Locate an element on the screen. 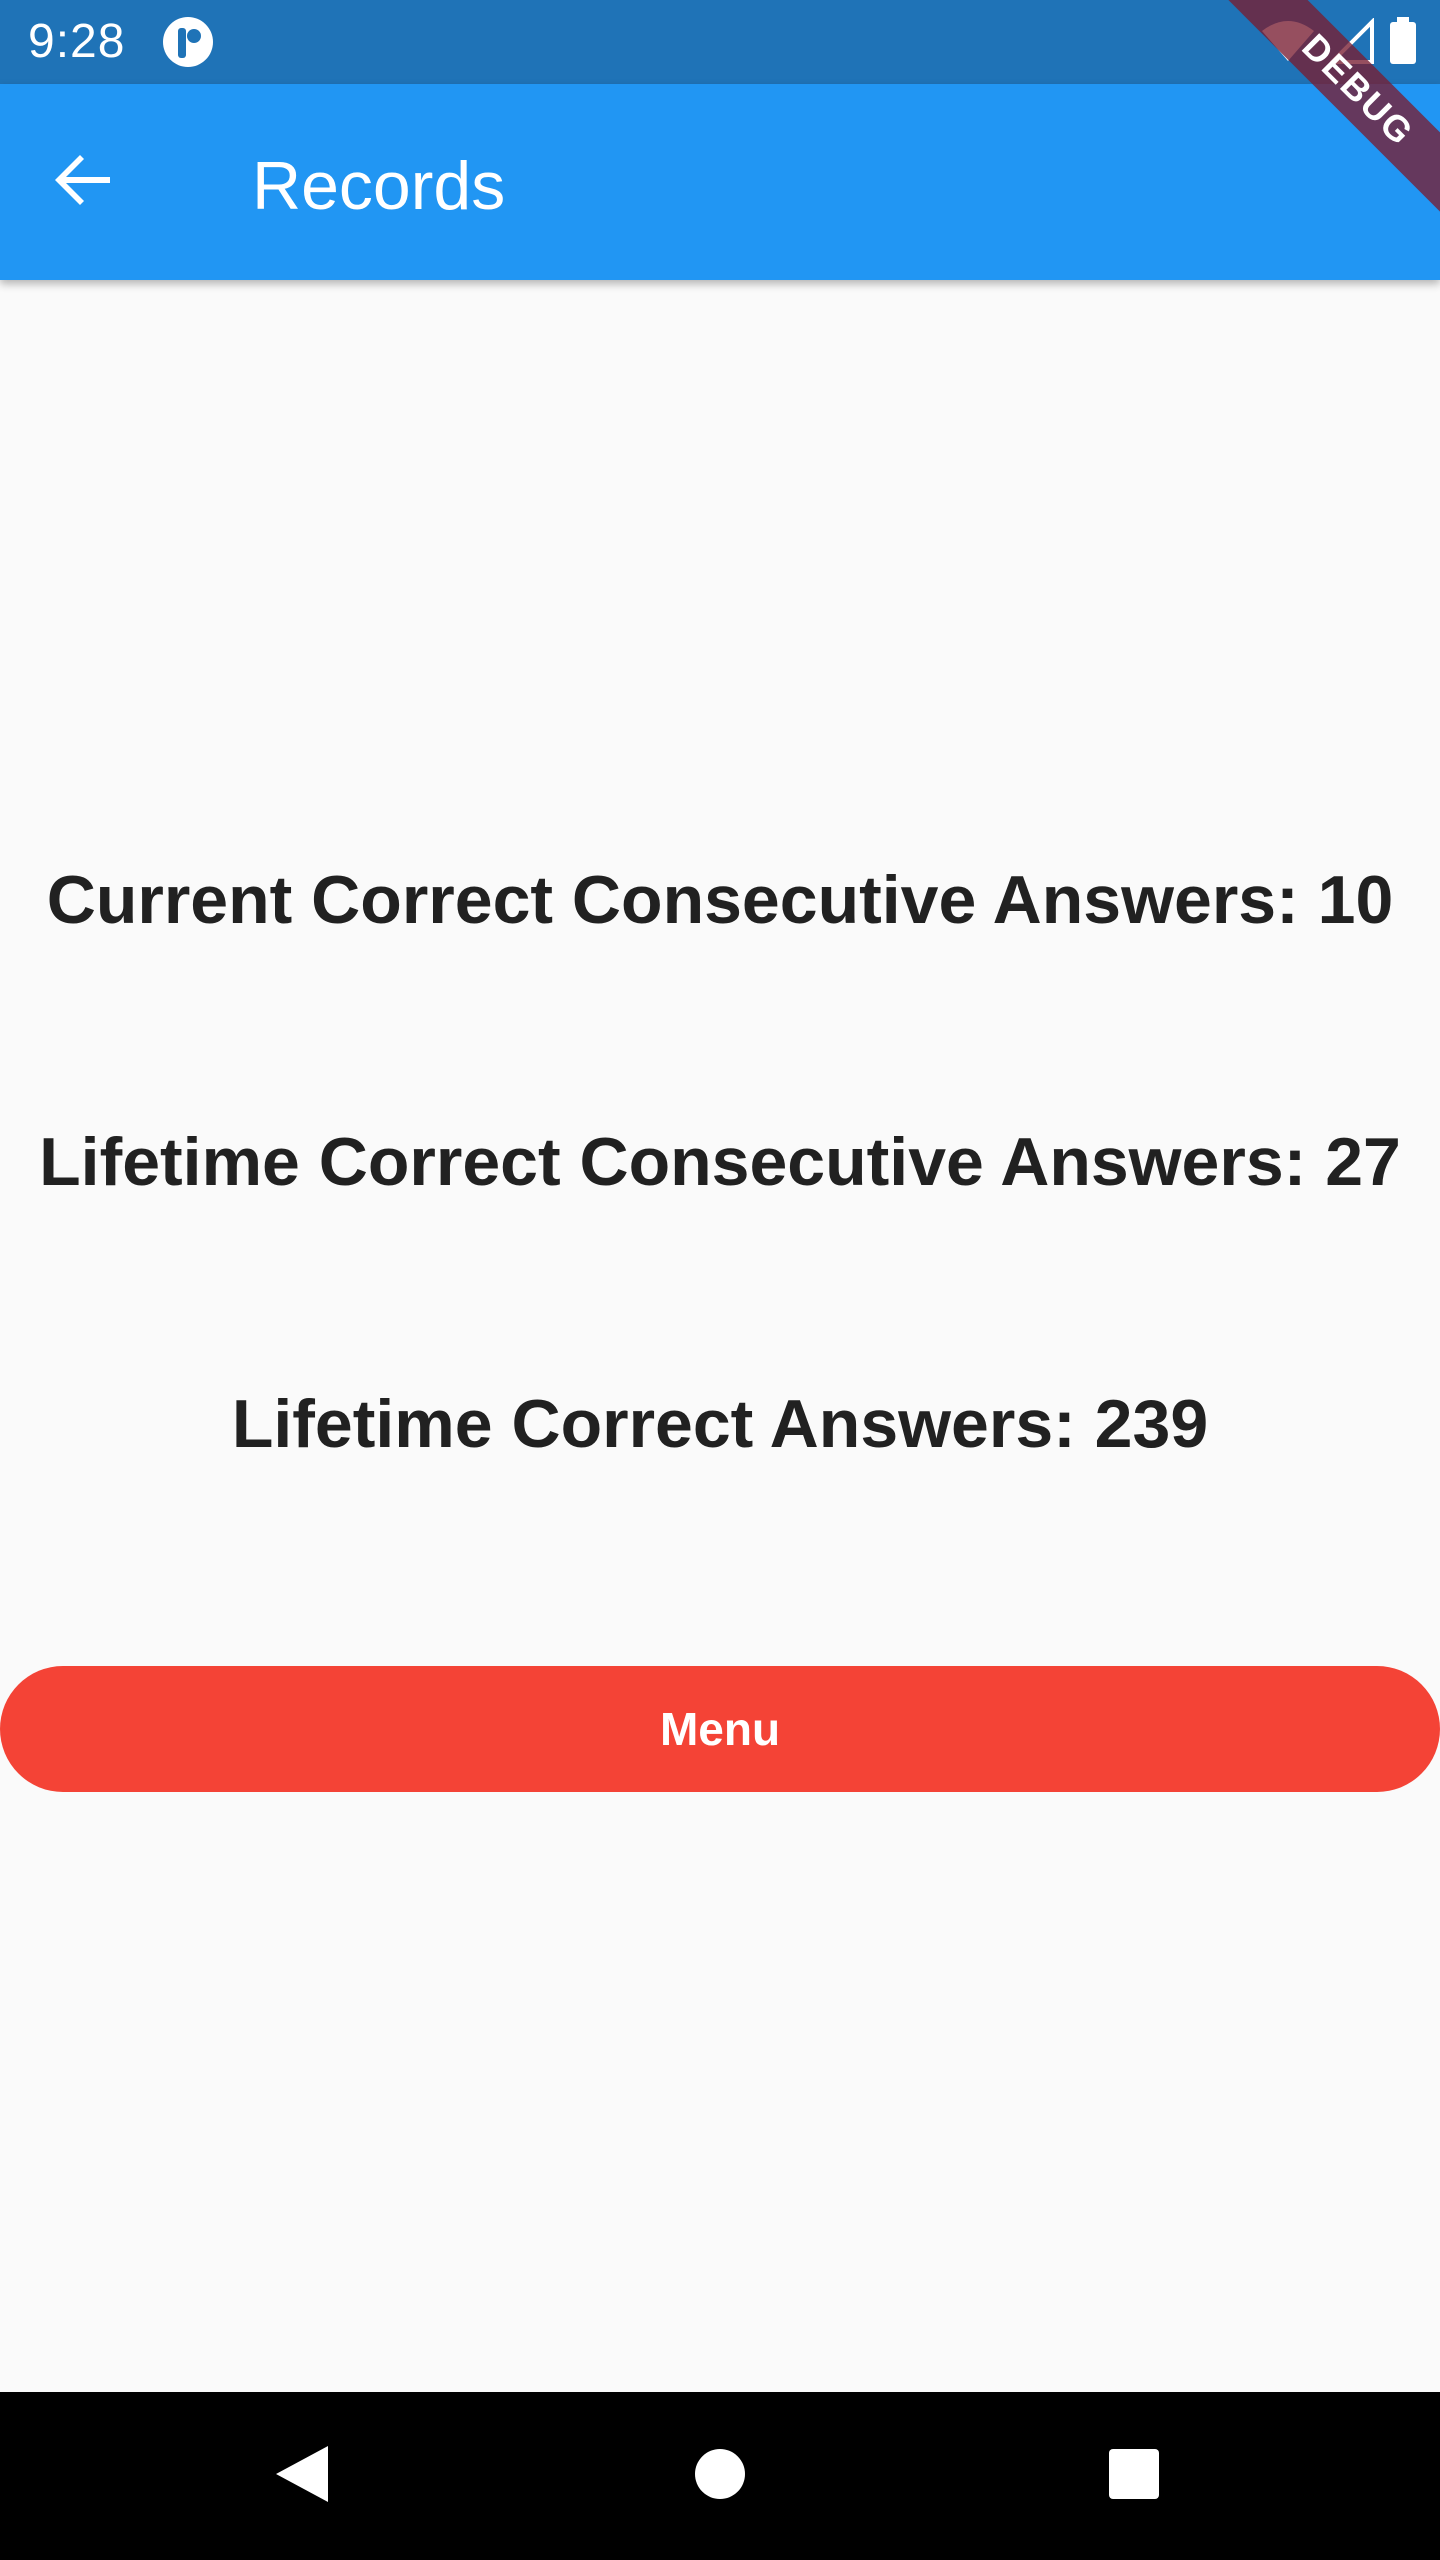  back-button is located at coordinates (84, 182).